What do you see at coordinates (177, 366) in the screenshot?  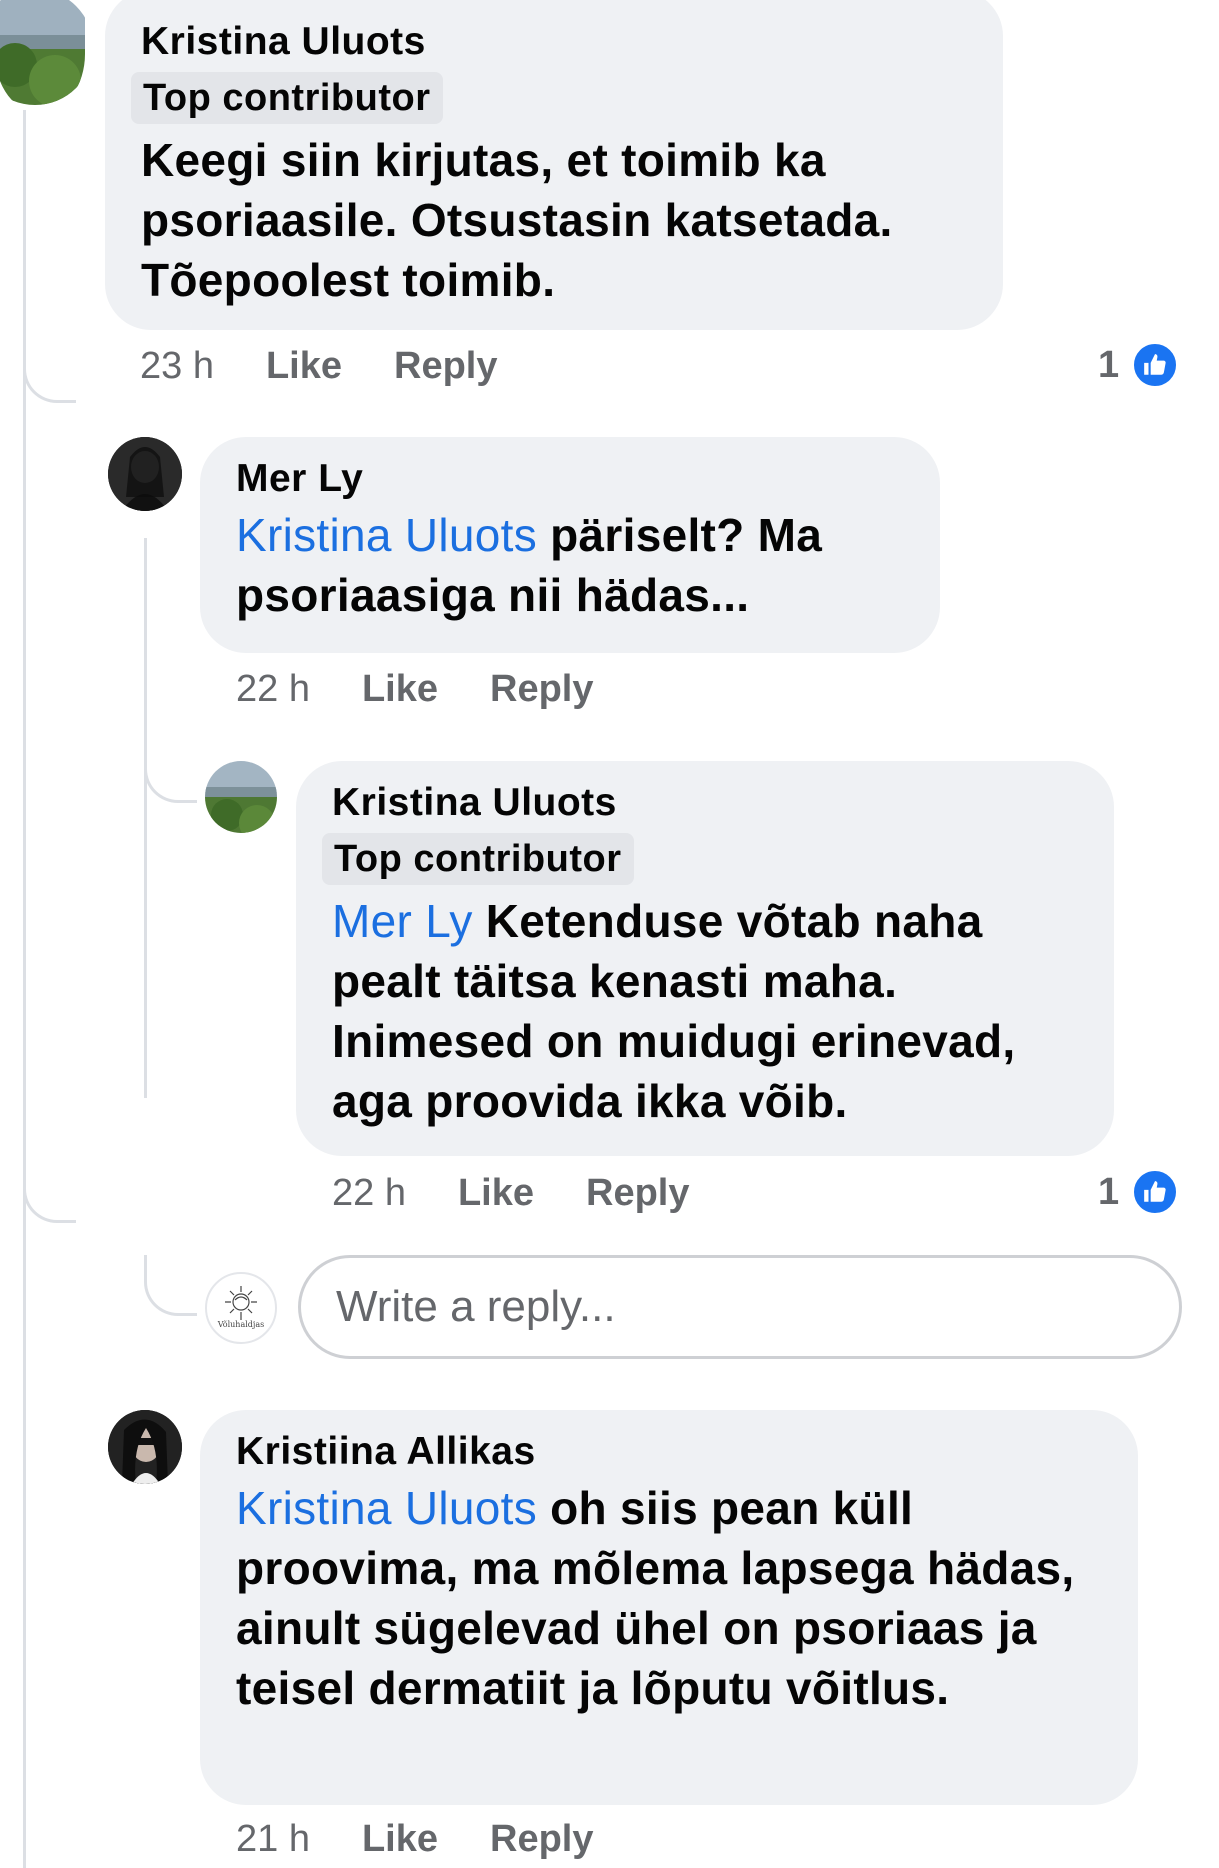 I see `comment-time: 23 h` at bounding box center [177, 366].